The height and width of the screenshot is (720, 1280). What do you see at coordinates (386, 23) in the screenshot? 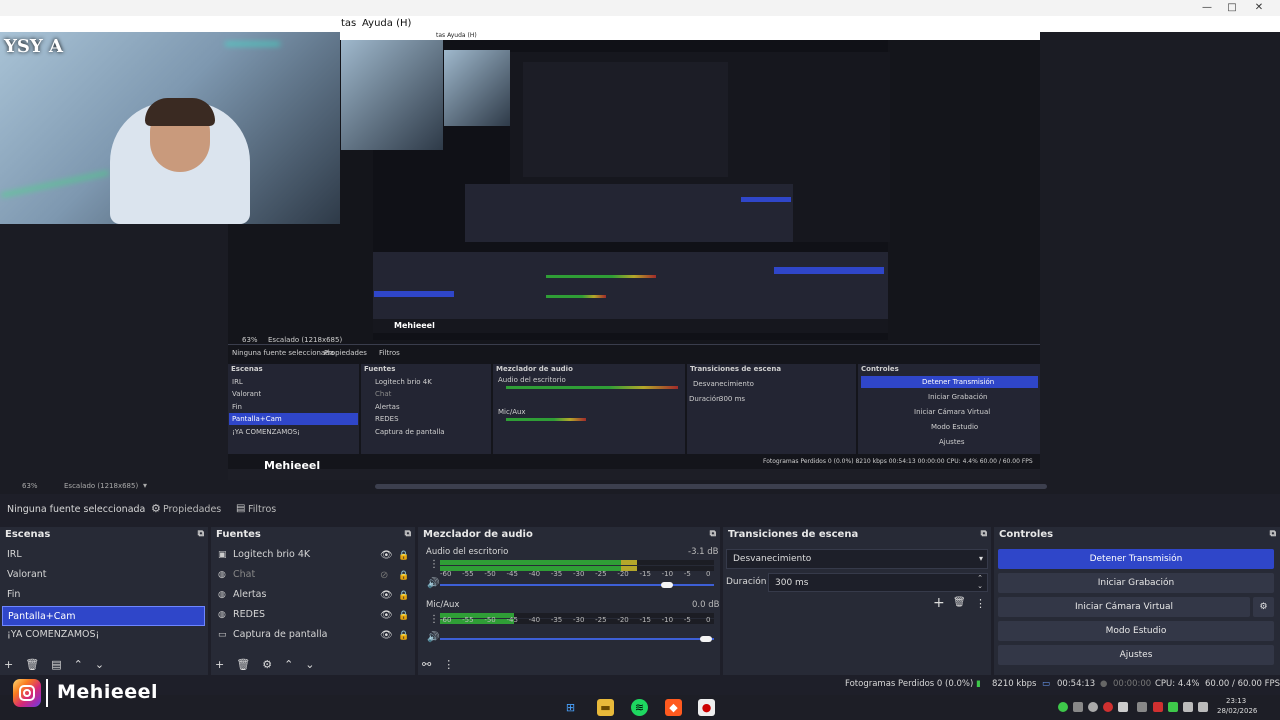
I see `menu-item-help: Ayuda (H)` at bounding box center [386, 23].